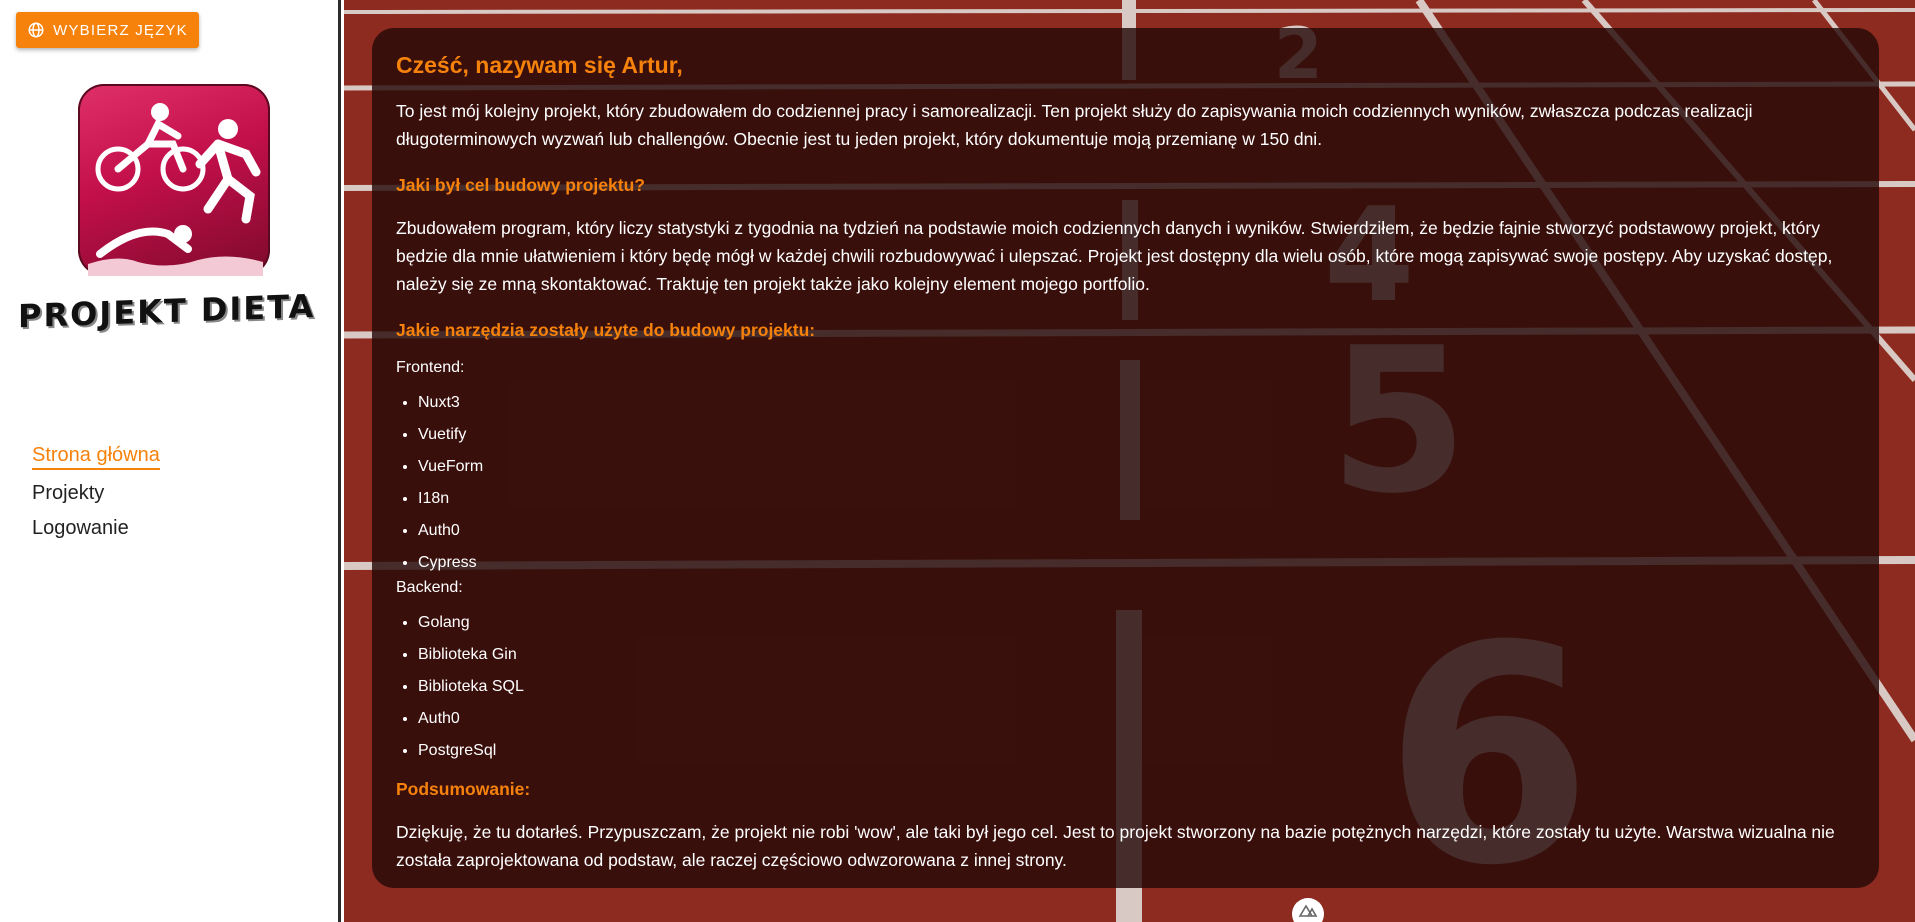  Describe the element at coordinates (96, 457) in the screenshot. I see `nav-item-home: Strona główna` at that location.